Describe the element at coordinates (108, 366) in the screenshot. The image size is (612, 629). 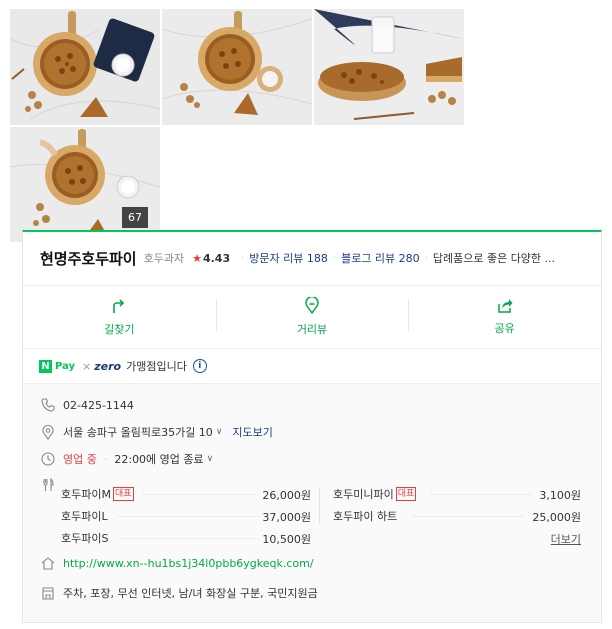
I see `zeropay-logo: zero` at that location.